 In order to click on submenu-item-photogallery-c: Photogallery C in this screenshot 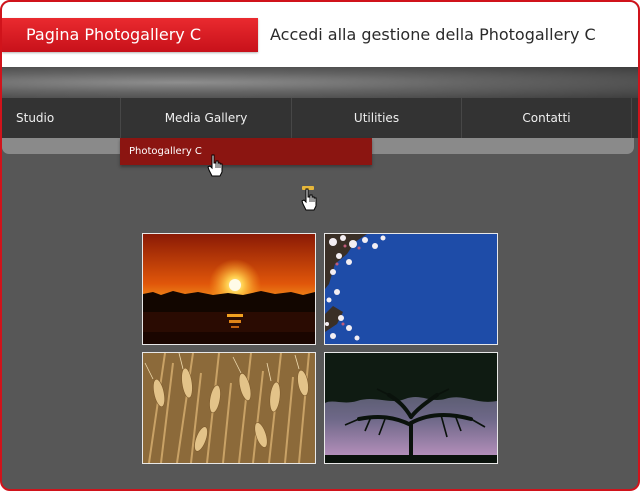, I will do `click(165, 151)`.